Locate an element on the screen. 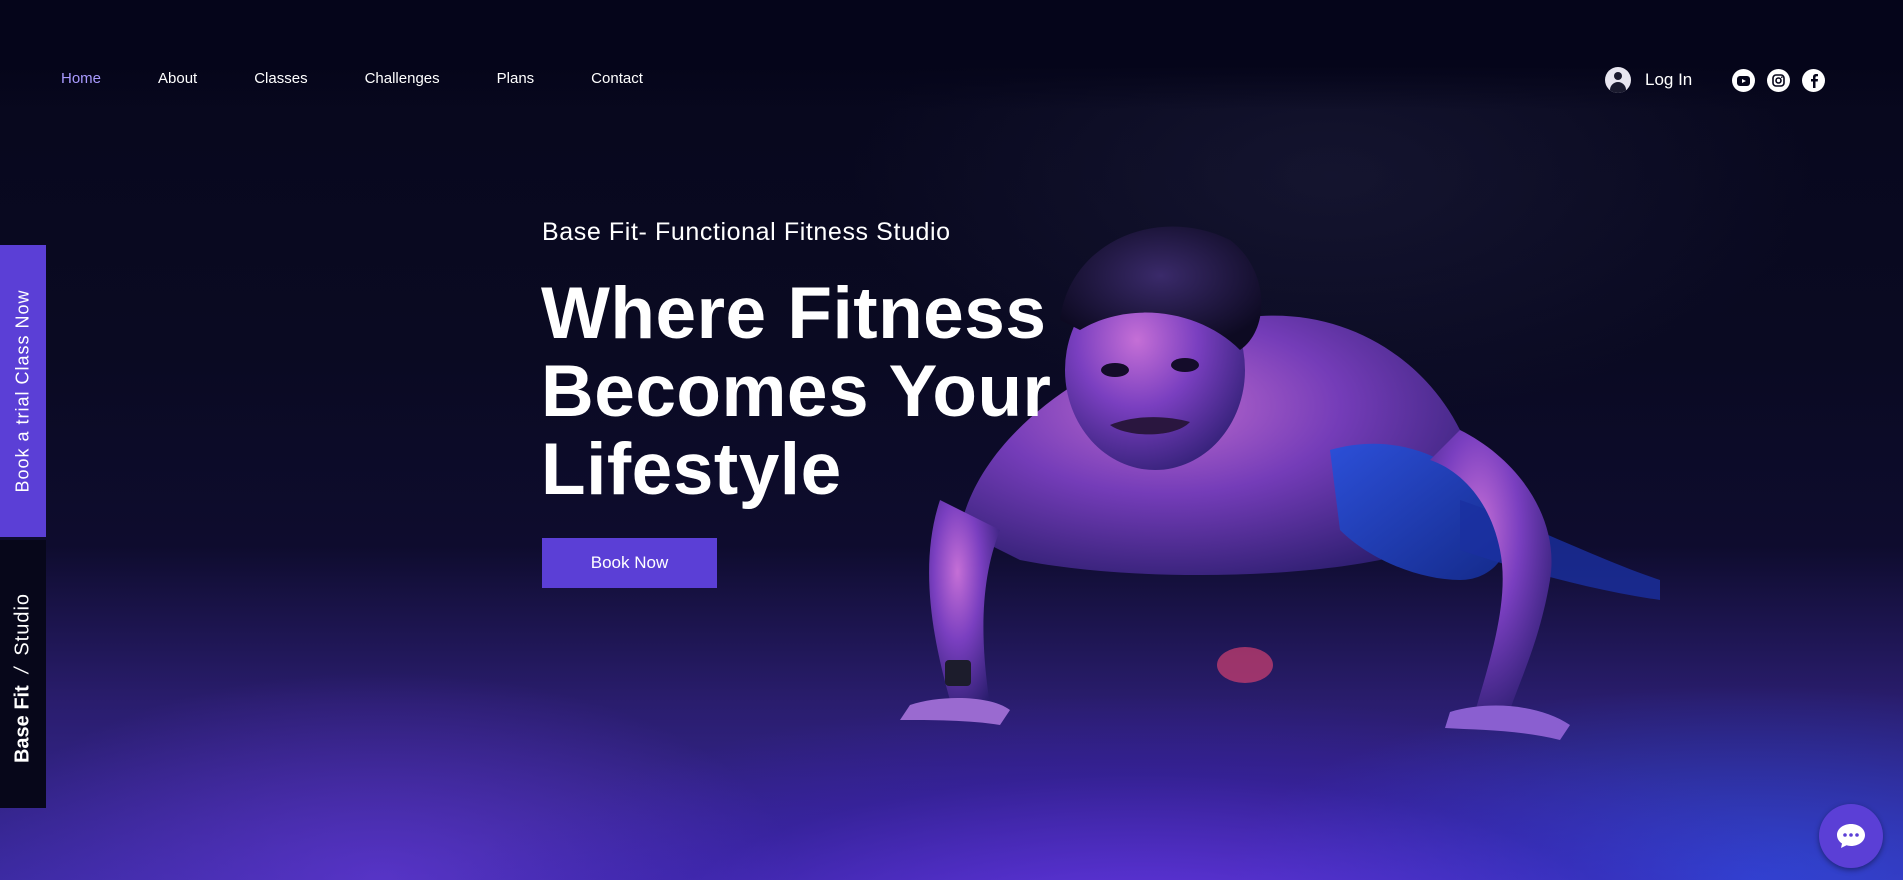  book-now-button: Book Now is located at coordinates (629, 563).